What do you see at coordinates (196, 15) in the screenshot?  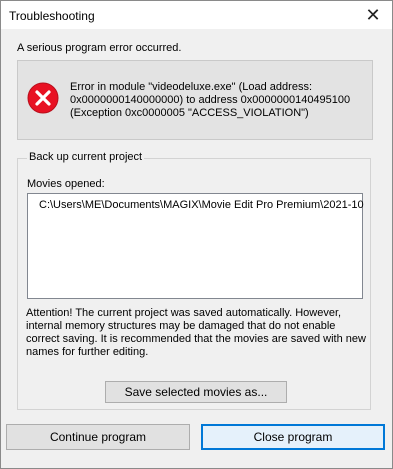 I see `title-bar: Troubleshooting ✕` at bounding box center [196, 15].